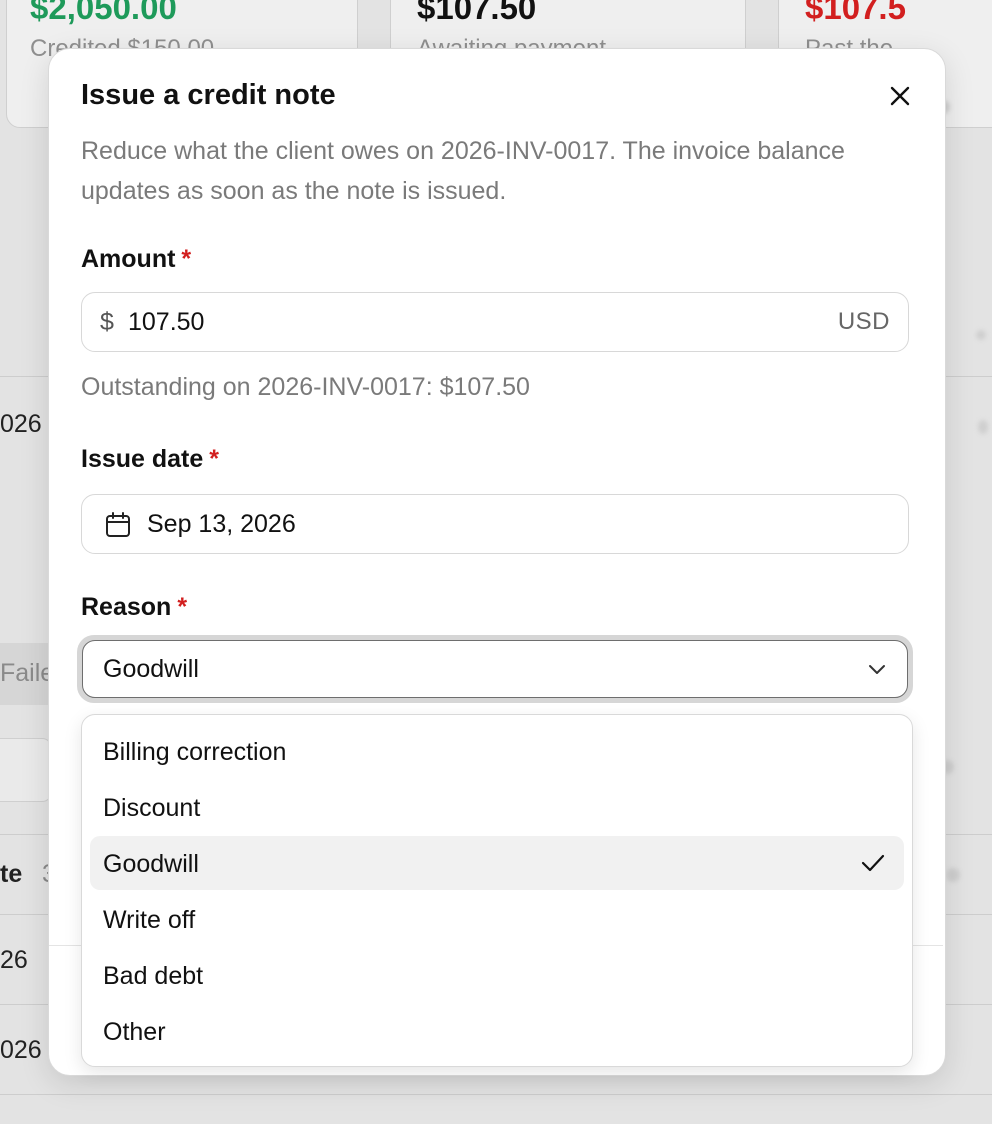 The height and width of the screenshot is (1124, 992). I want to click on calendar-icon, so click(118, 524).